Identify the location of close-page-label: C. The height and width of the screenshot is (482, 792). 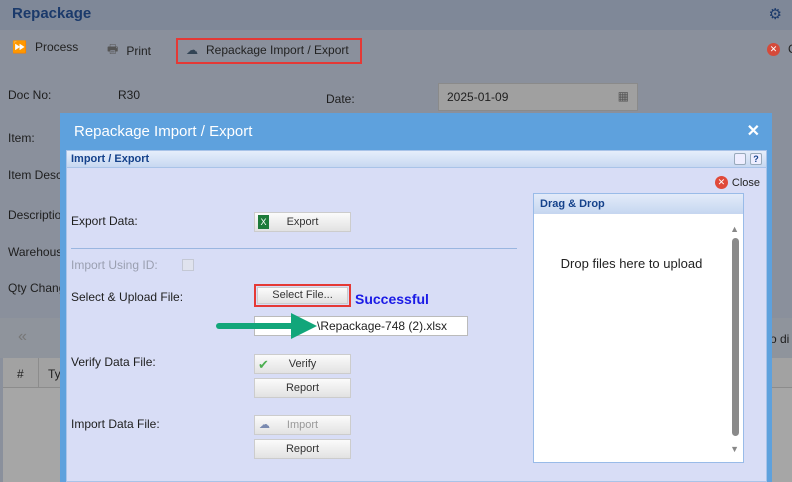
(790, 49).